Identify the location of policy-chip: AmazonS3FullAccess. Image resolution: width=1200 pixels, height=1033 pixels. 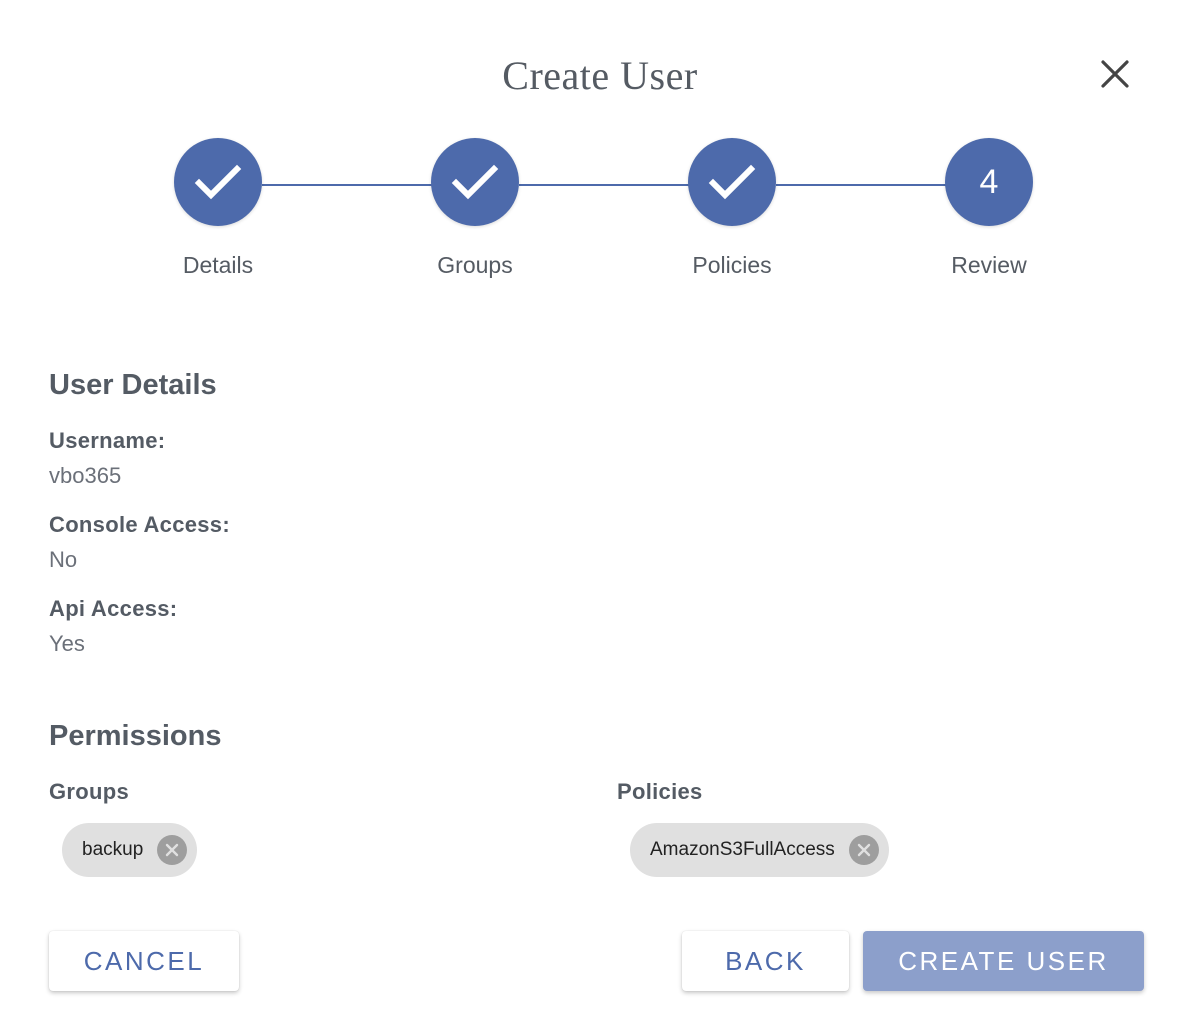
(759, 850).